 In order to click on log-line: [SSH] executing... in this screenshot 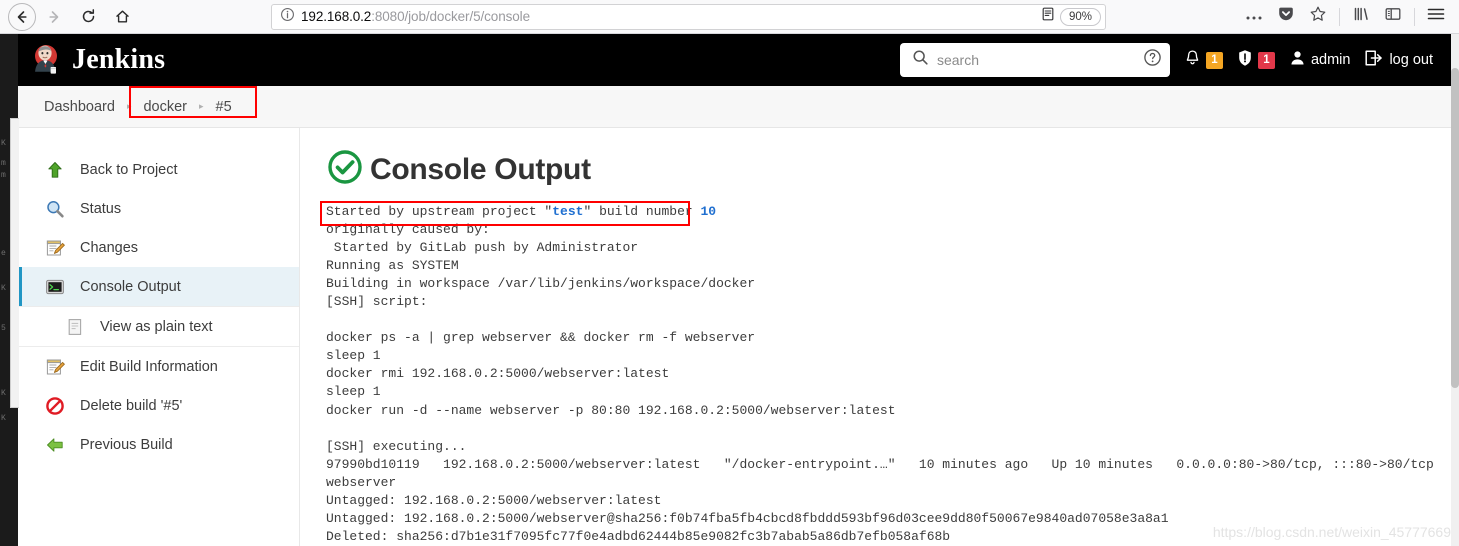, I will do `click(396, 446)`.